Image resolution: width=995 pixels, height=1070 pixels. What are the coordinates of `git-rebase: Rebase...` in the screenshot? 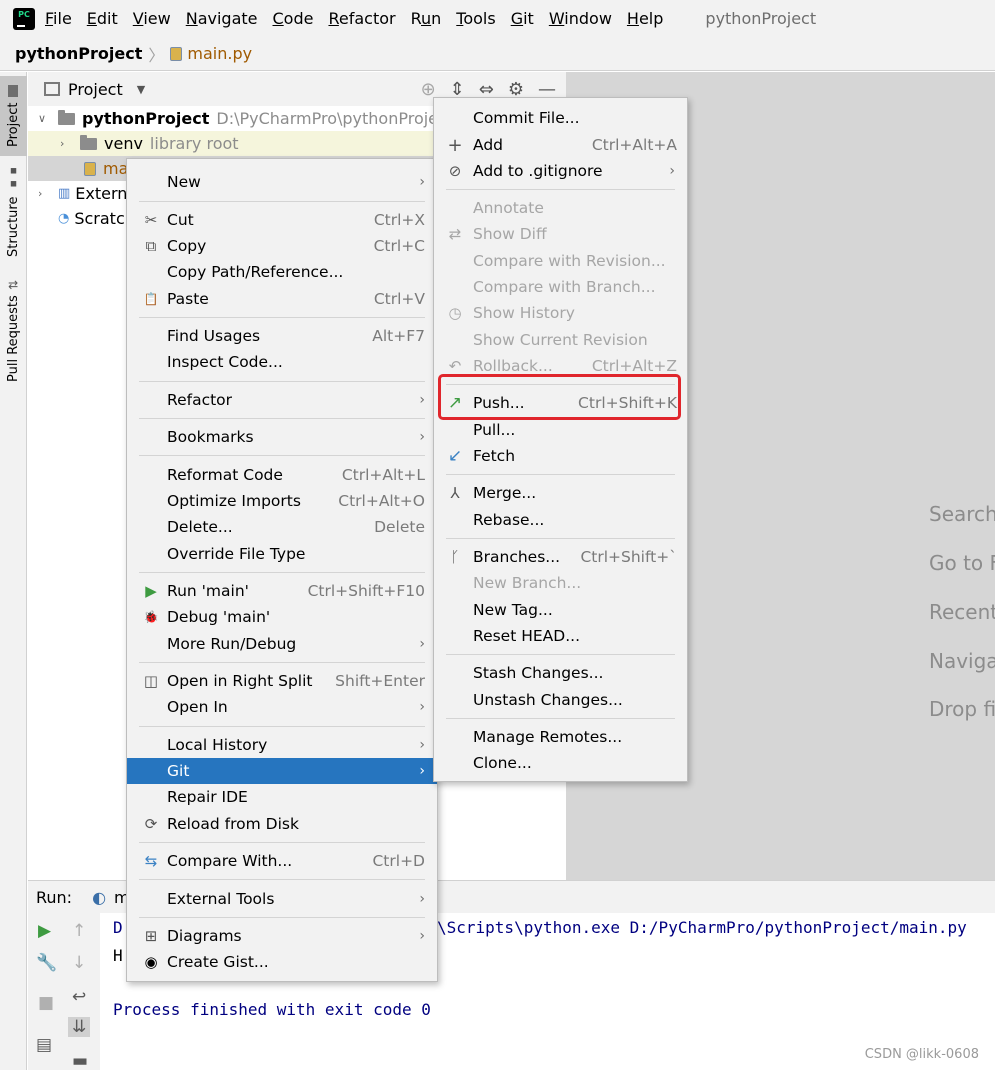 It's located at (560, 520).